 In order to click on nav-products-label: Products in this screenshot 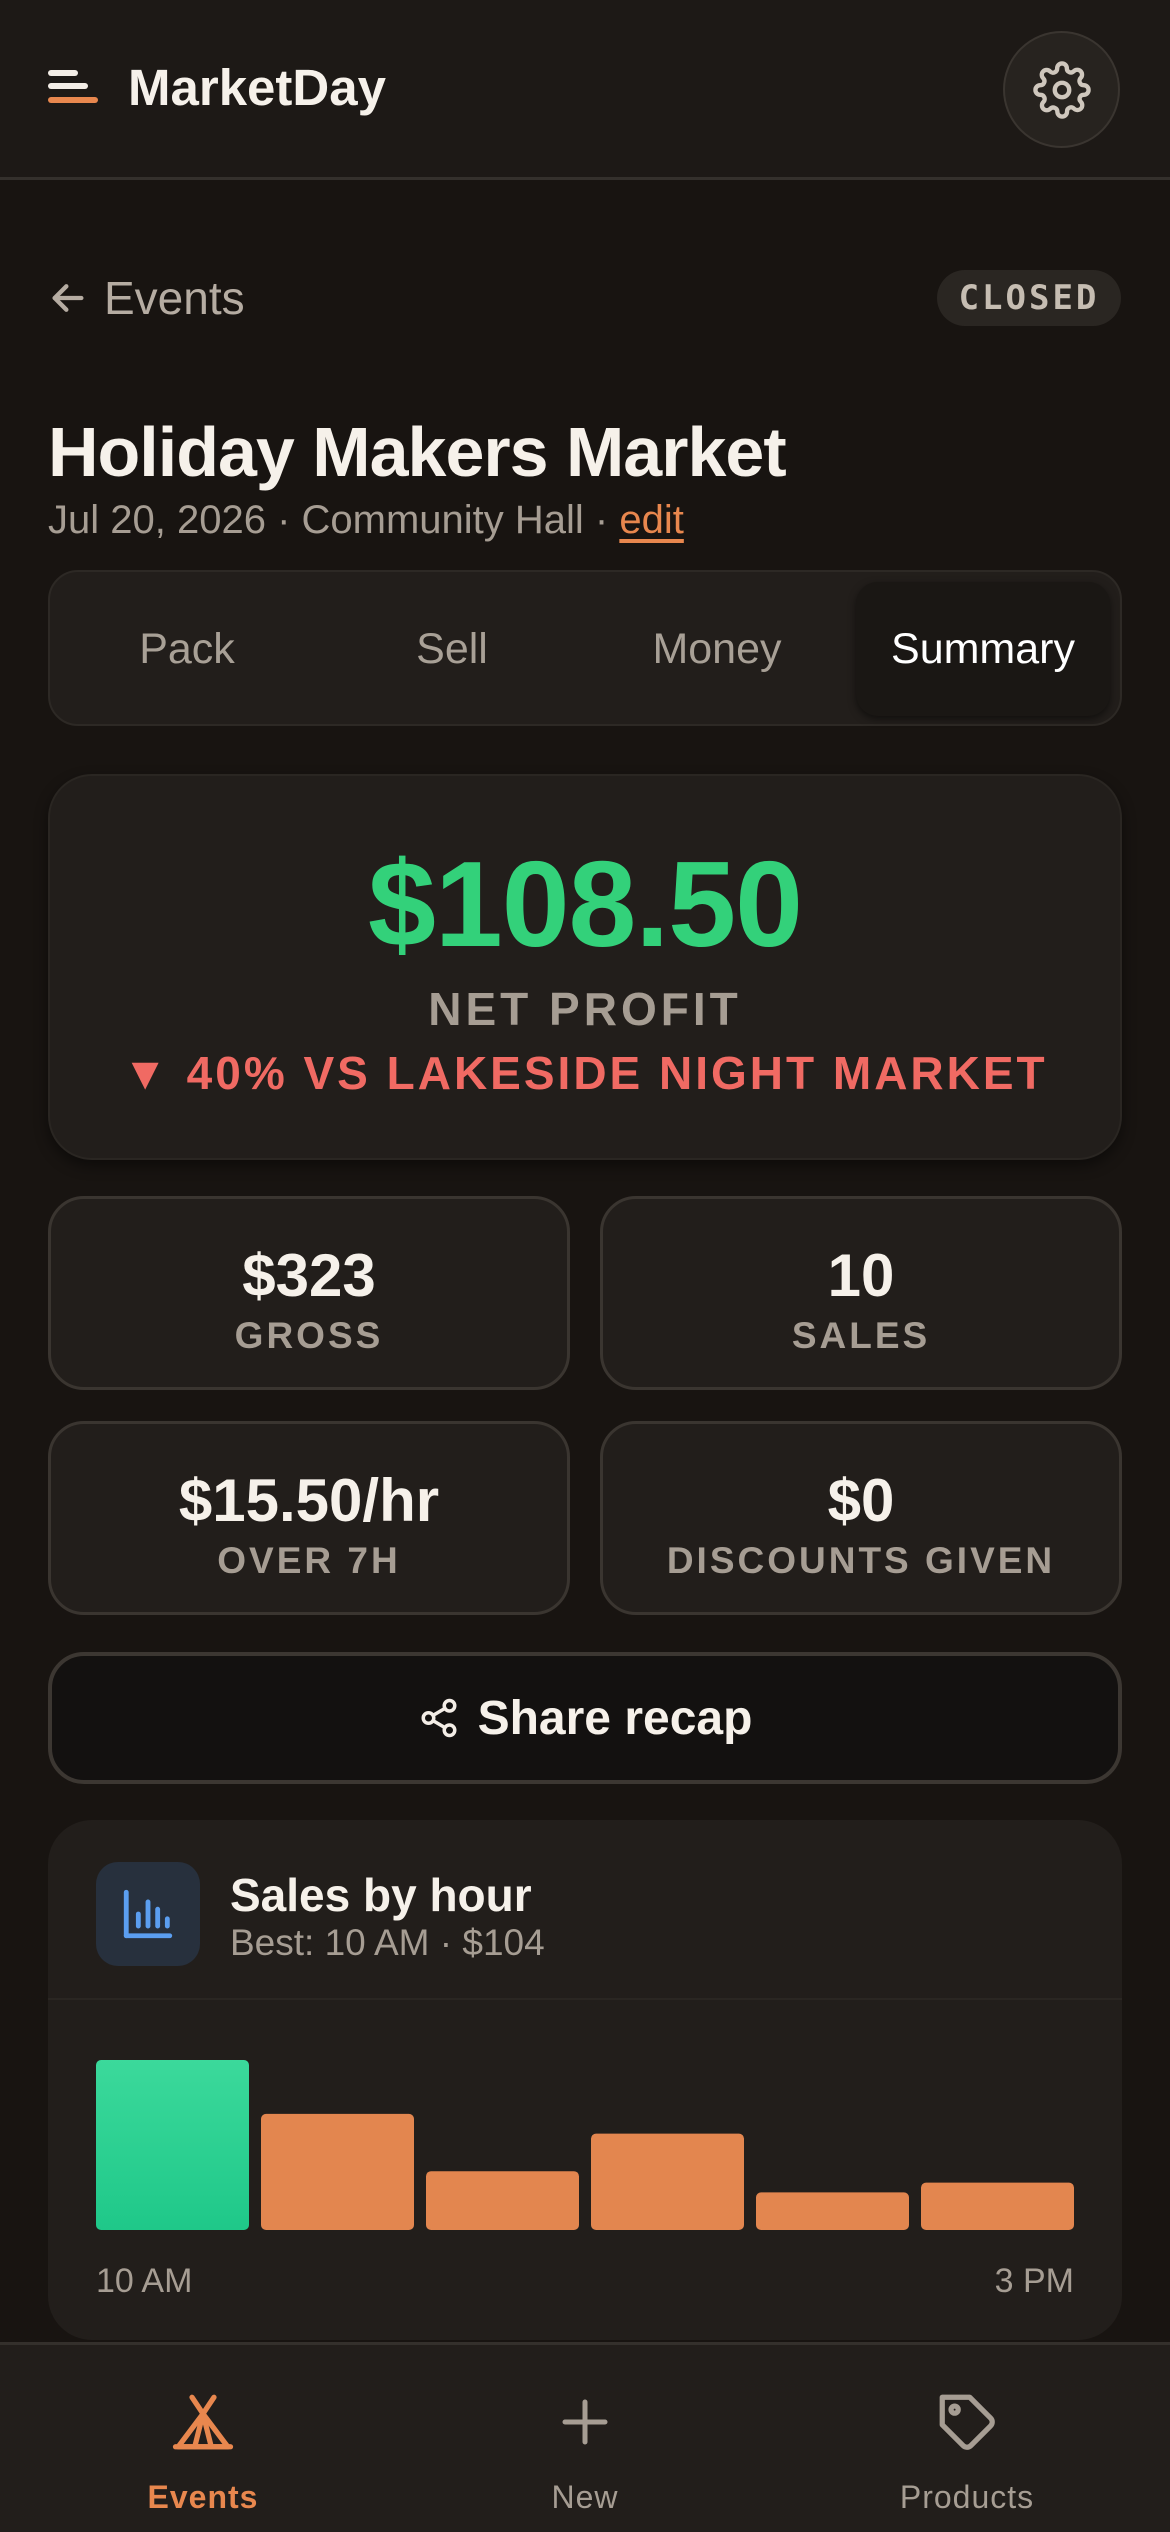, I will do `click(967, 2497)`.